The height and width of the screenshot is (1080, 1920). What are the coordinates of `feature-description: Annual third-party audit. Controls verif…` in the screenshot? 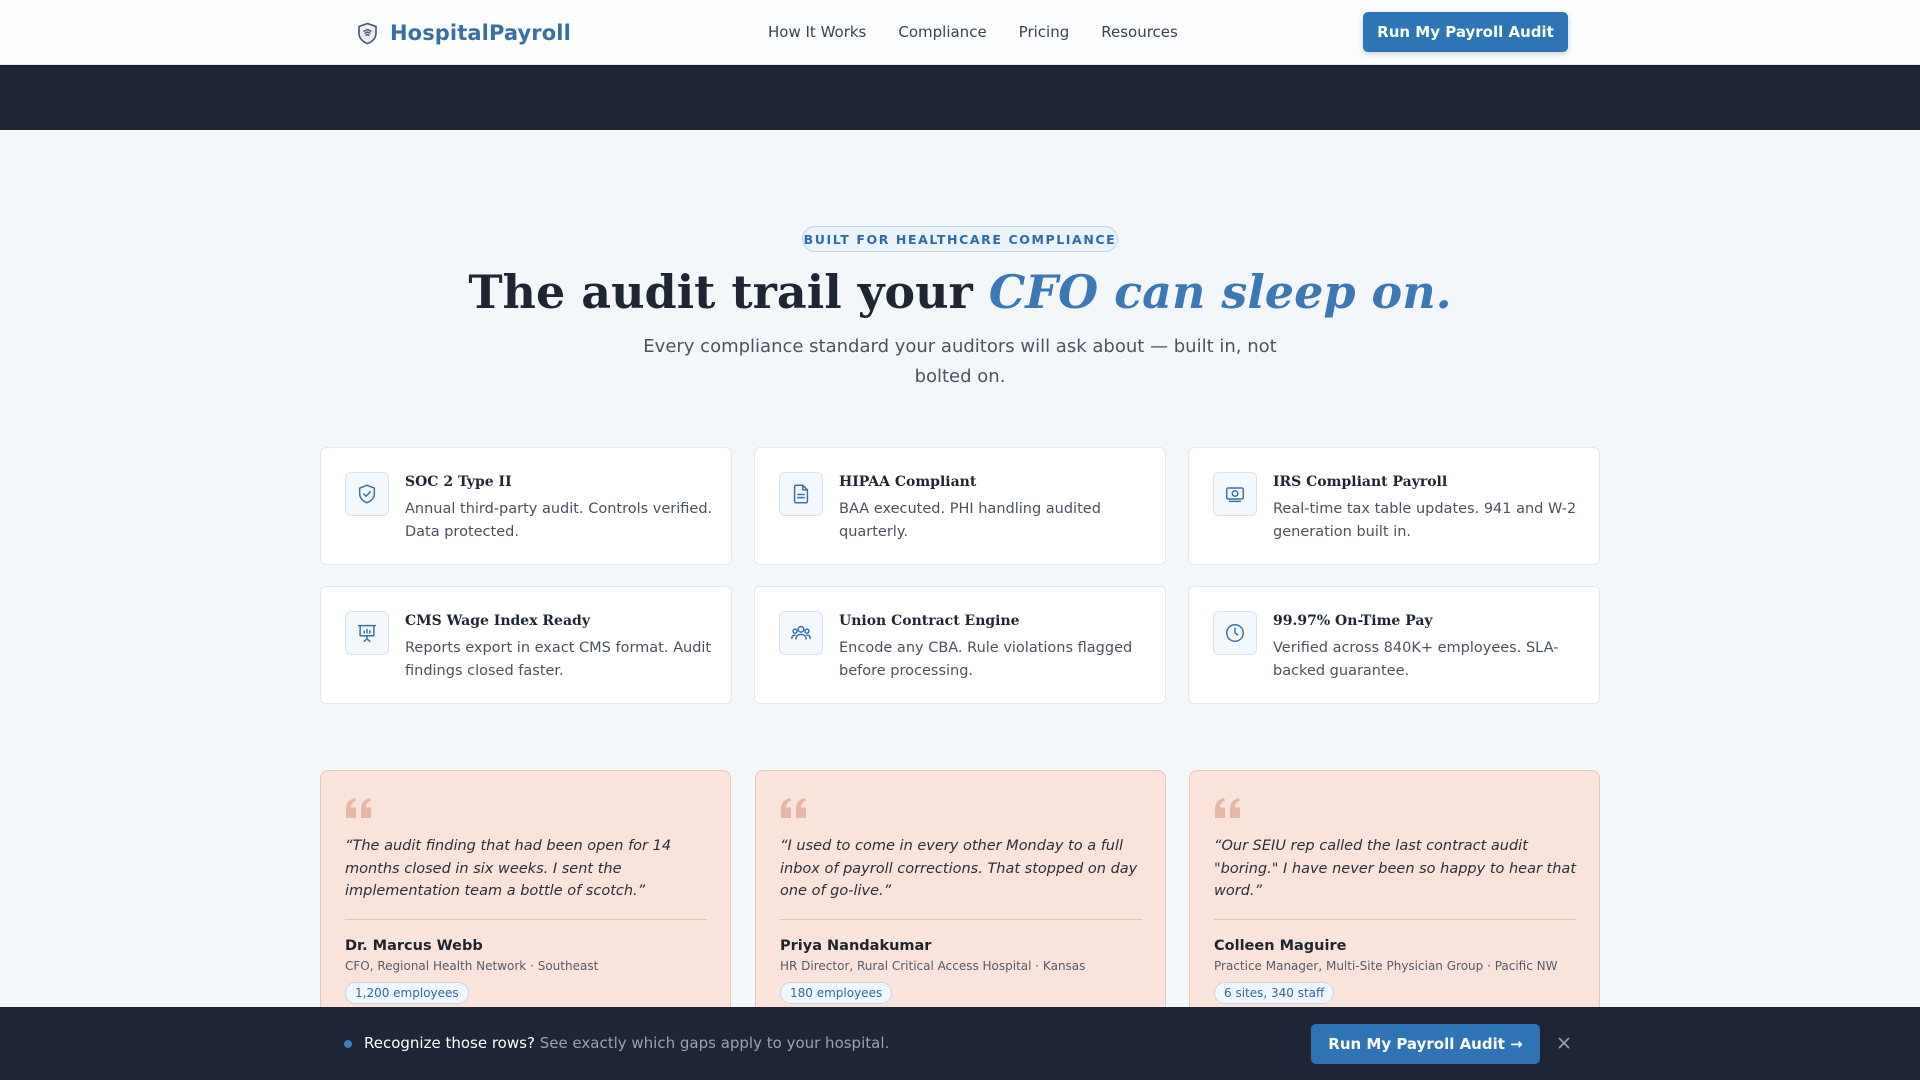 It's located at (559, 520).